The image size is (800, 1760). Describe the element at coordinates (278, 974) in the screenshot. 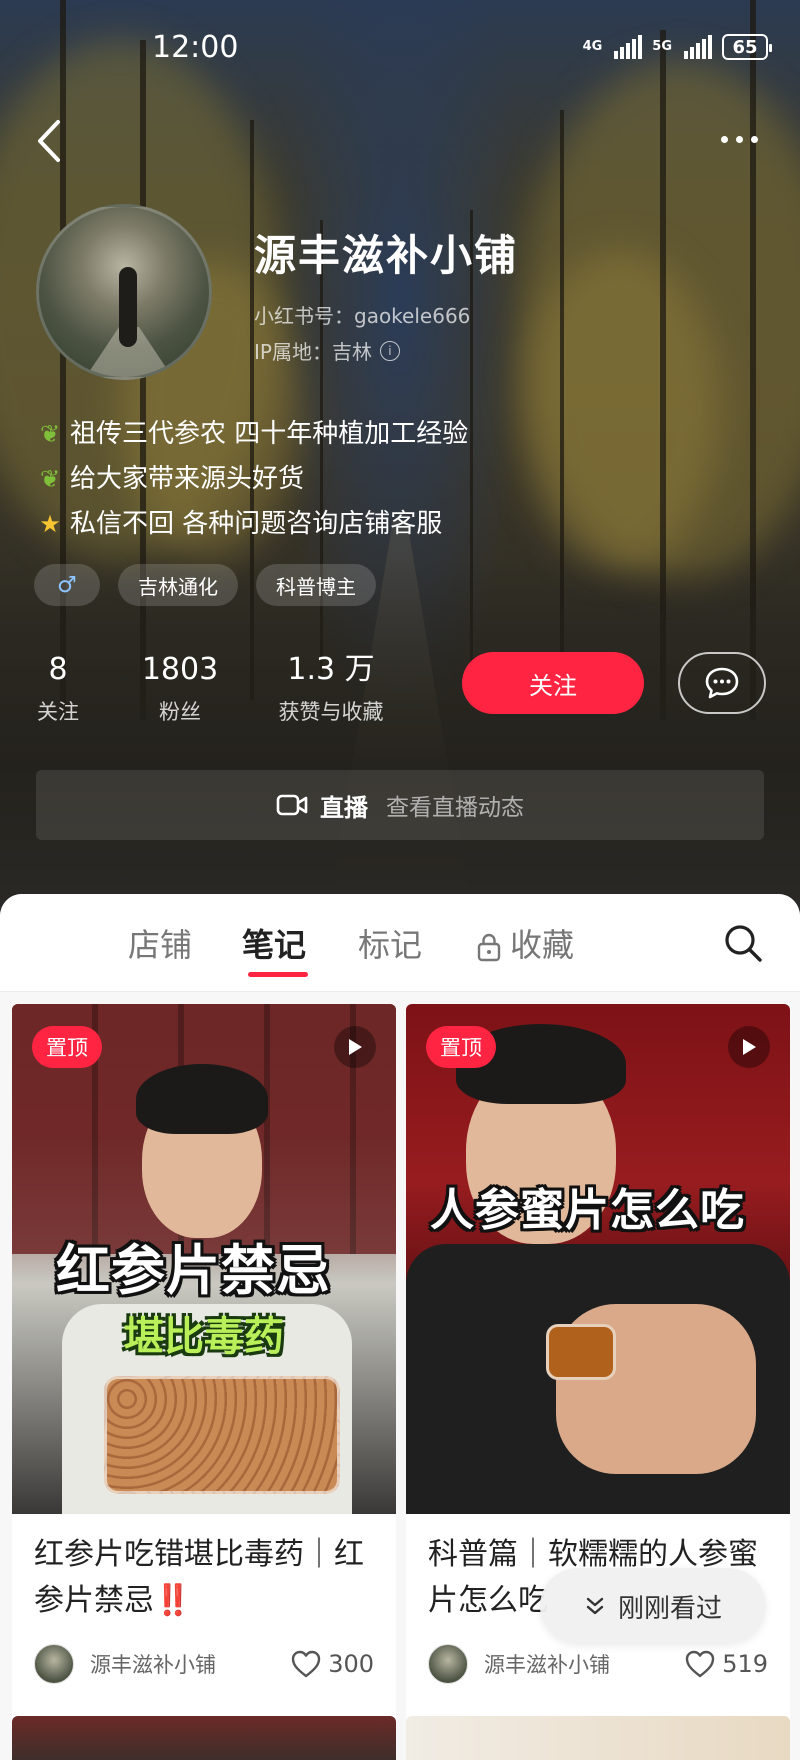

I see `active-tab-indicator` at that location.